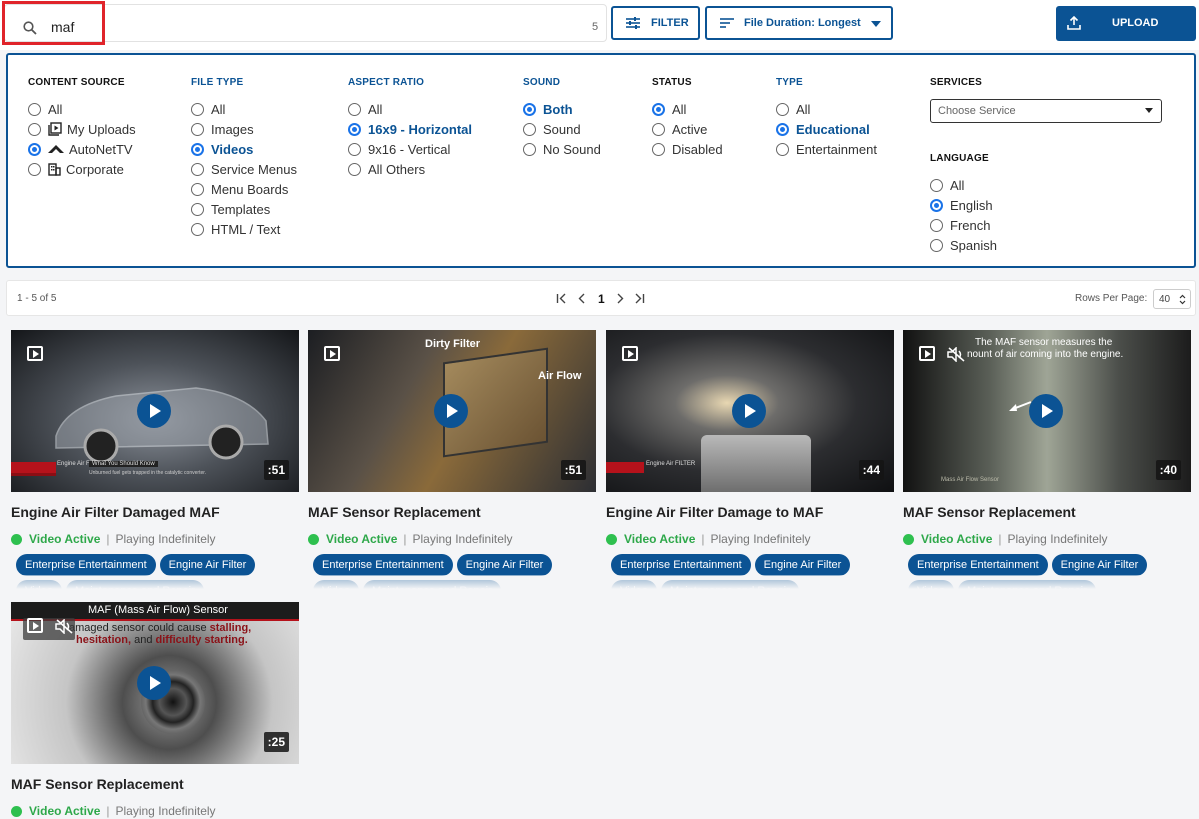 The width and height of the screenshot is (1199, 819). What do you see at coordinates (244, 189) in the screenshot?
I see `file-type-option-menu-boards: Menu Boards` at bounding box center [244, 189].